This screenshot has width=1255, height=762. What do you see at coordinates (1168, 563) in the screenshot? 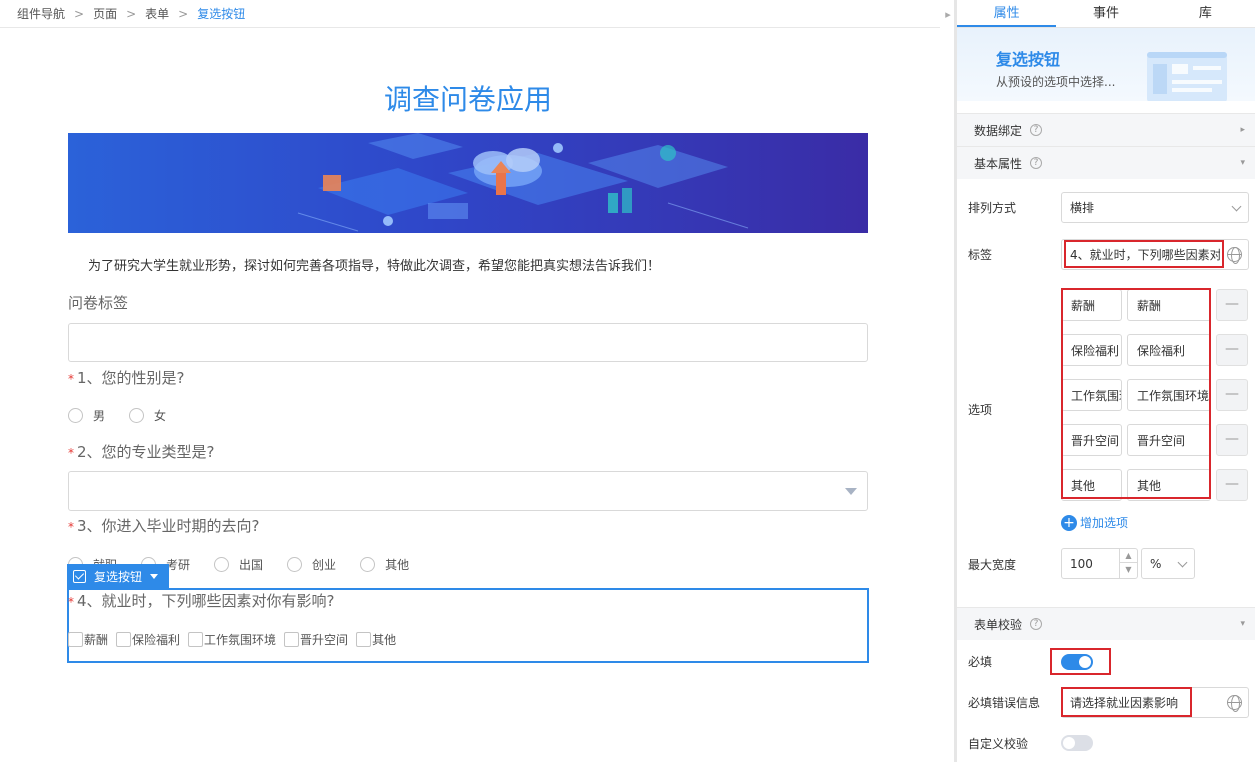
I see `max-width-unit-select: %` at bounding box center [1168, 563].